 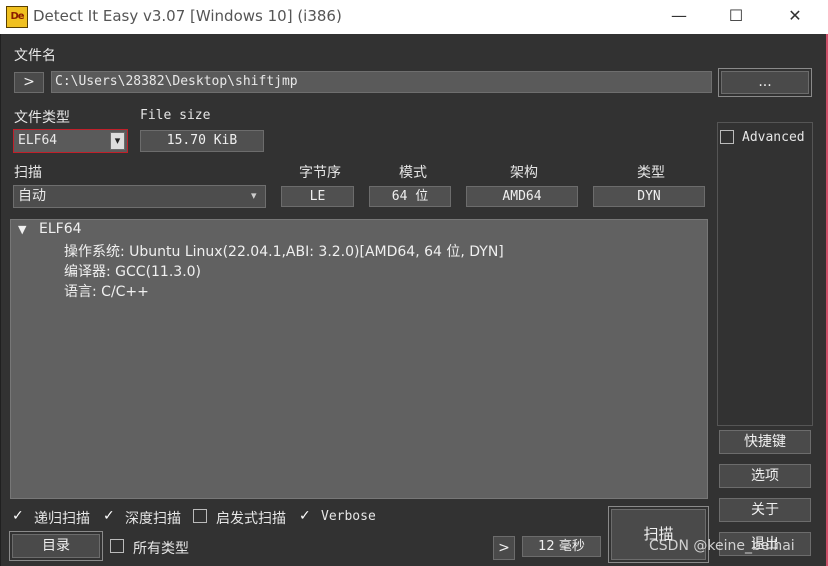 I want to click on type-value: DYN, so click(x=649, y=196).